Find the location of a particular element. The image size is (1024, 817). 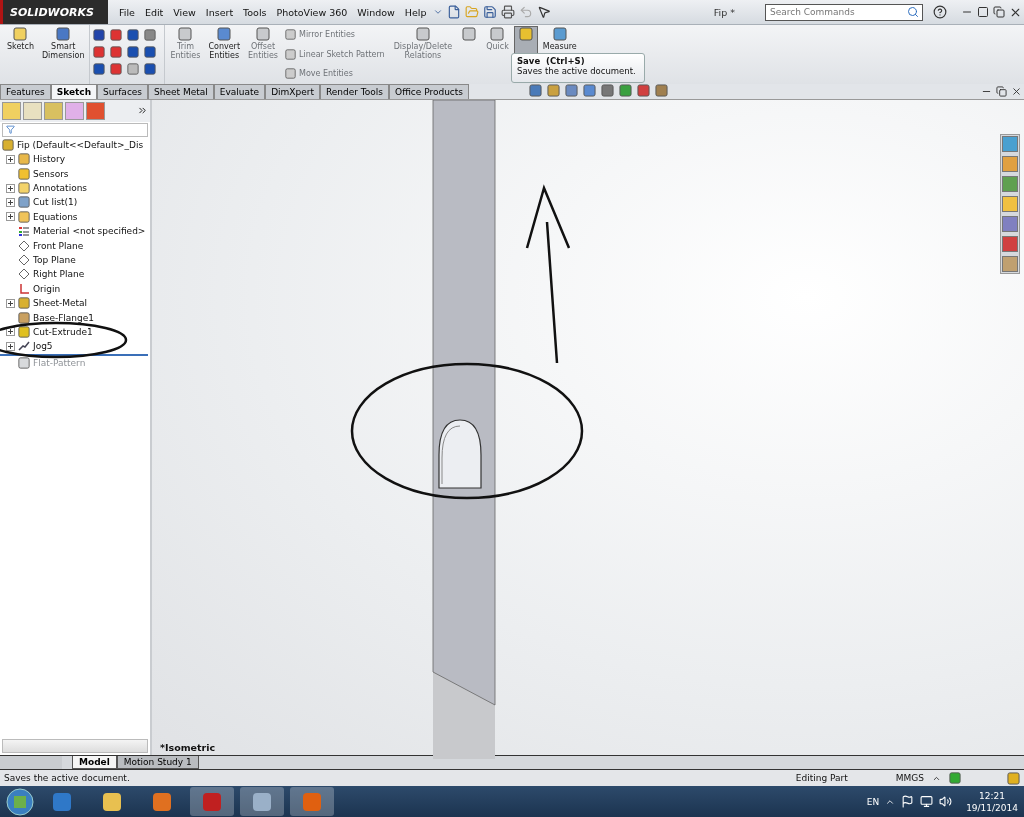

status-message: Saves the active document. is located at coordinates (67, 778).